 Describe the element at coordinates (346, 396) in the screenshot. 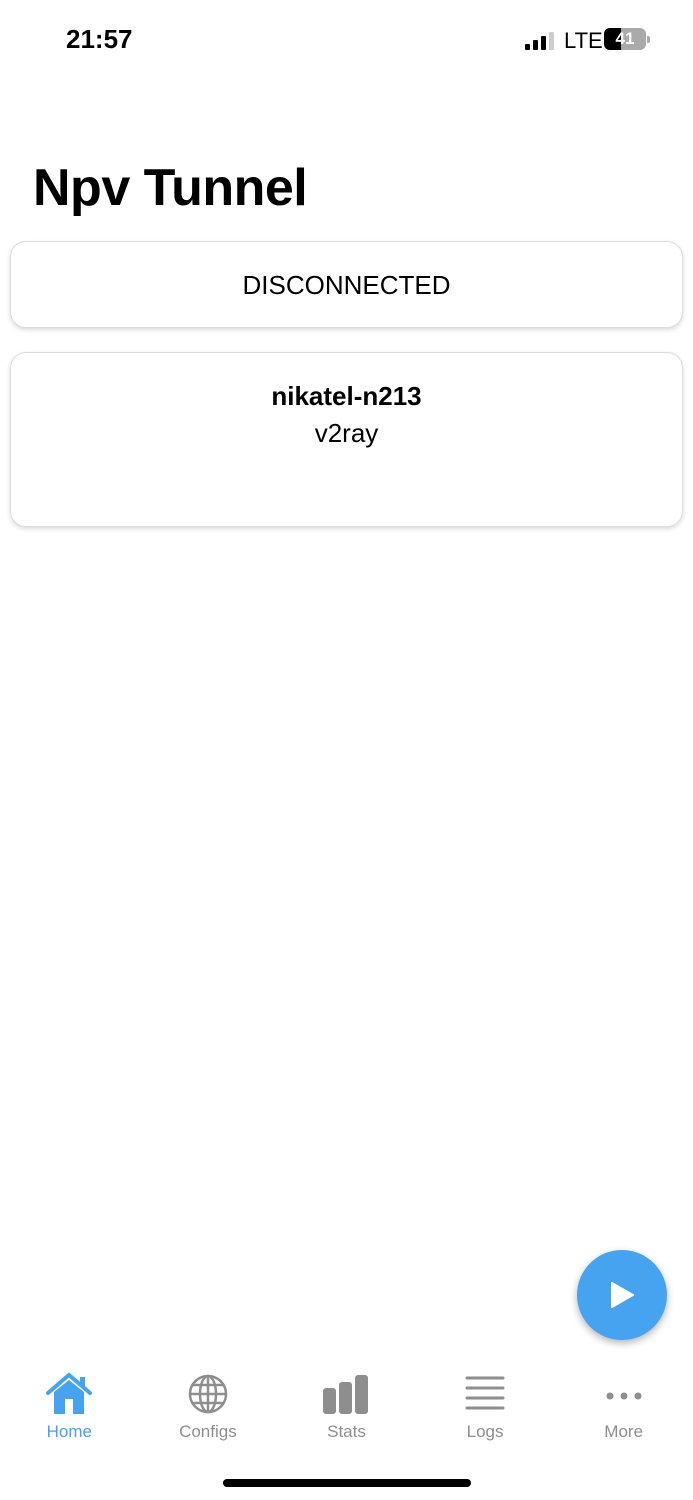

I see `config-name: nikatel-n213` at that location.